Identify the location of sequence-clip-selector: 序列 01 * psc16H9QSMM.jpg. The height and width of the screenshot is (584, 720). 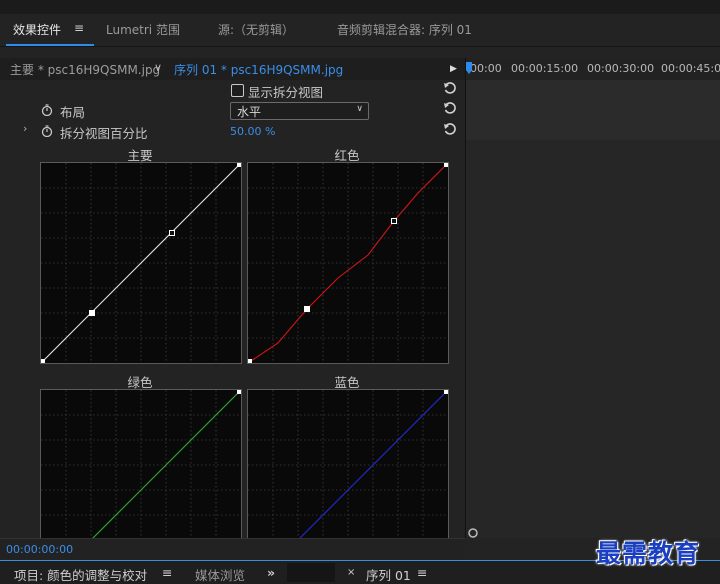
(258, 69).